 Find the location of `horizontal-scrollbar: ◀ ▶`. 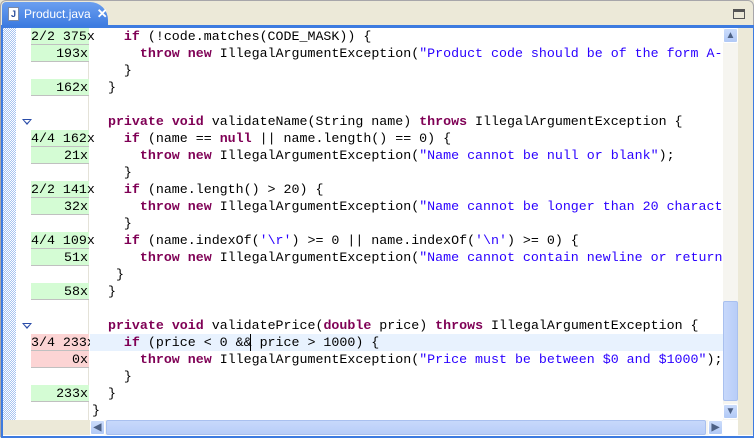

horizontal-scrollbar: ◀ ▶ is located at coordinates (406, 427).